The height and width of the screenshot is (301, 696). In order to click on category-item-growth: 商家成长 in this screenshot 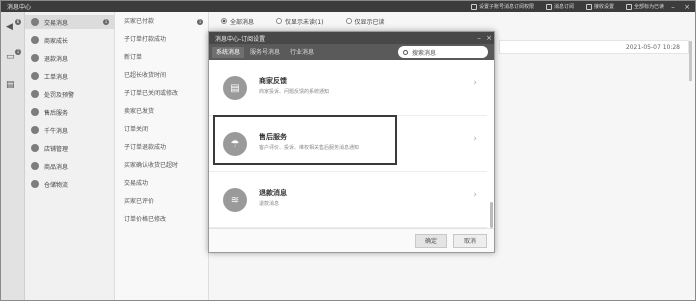, I will do `click(70, 40)`.